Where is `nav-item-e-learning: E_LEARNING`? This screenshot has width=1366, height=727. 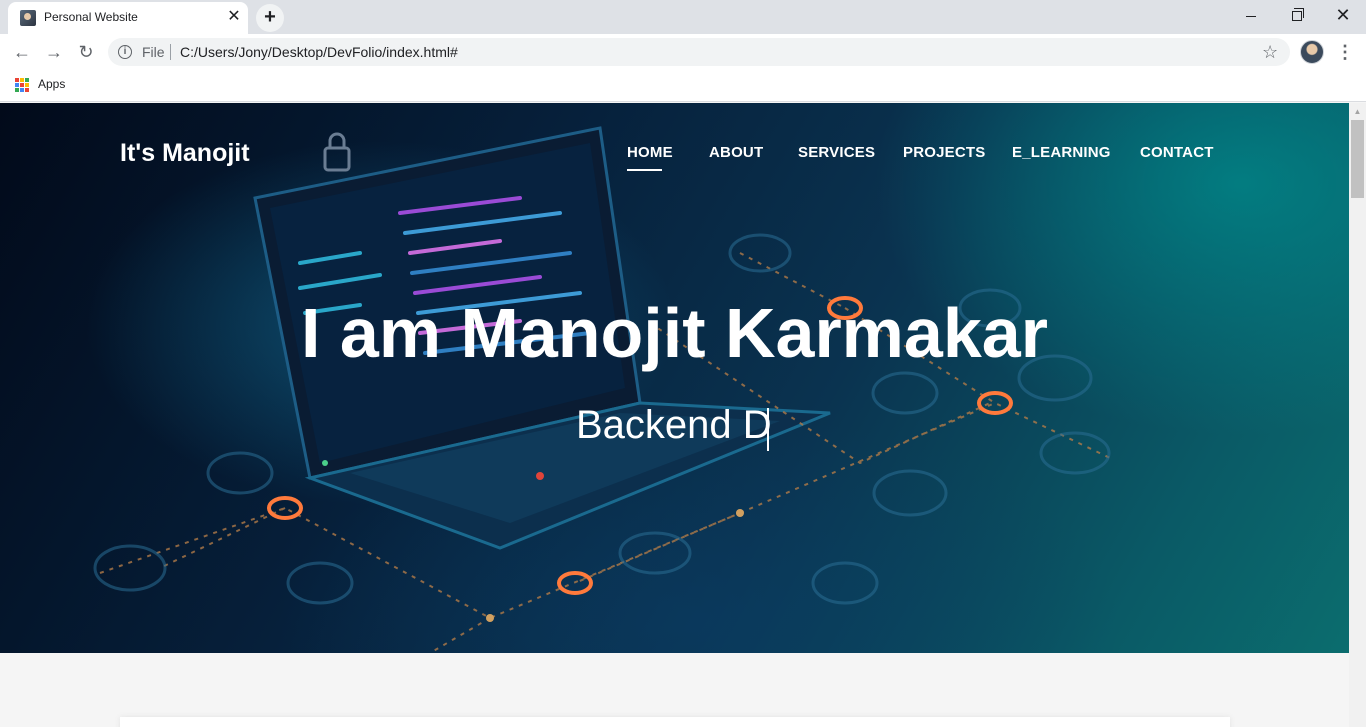
nav-item-e-learning: E_LEARNING is located at coordinates (1061, 152).